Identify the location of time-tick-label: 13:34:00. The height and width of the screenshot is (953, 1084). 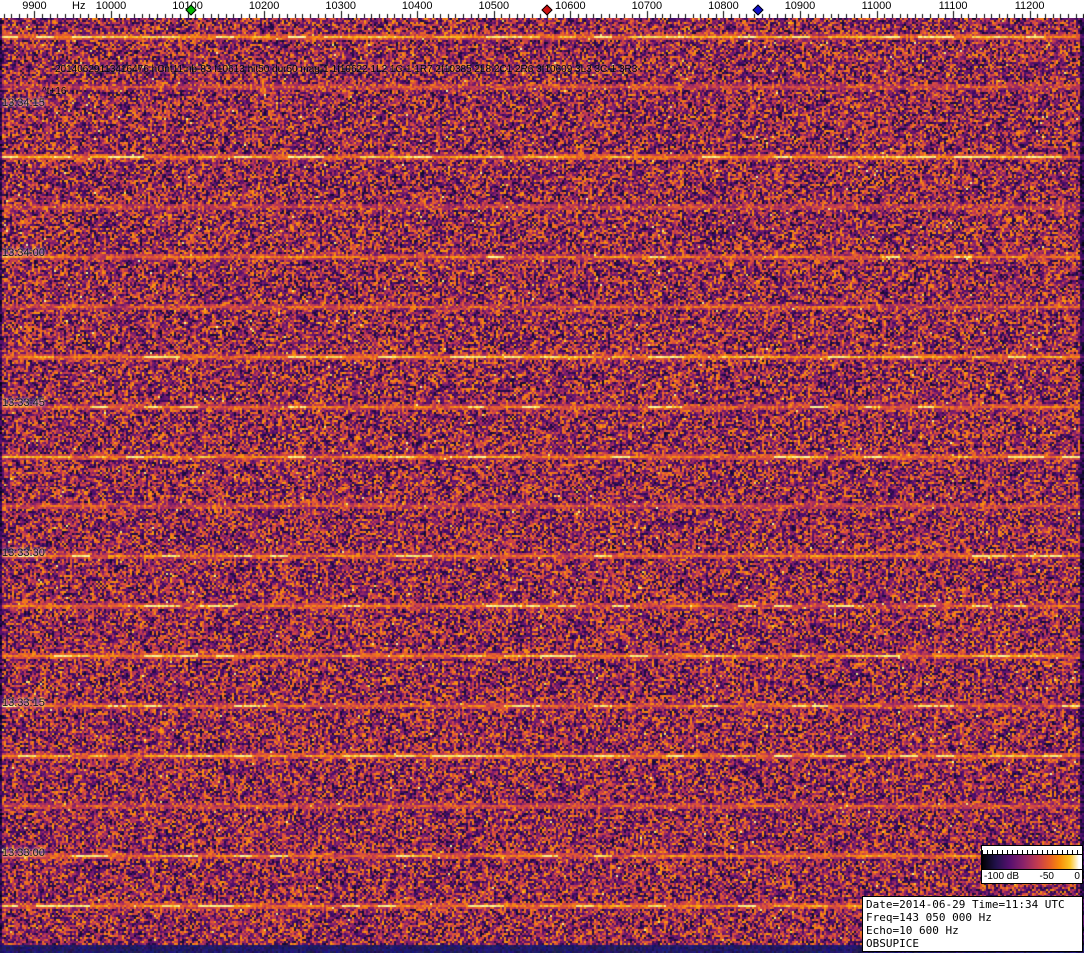
(23, 253).